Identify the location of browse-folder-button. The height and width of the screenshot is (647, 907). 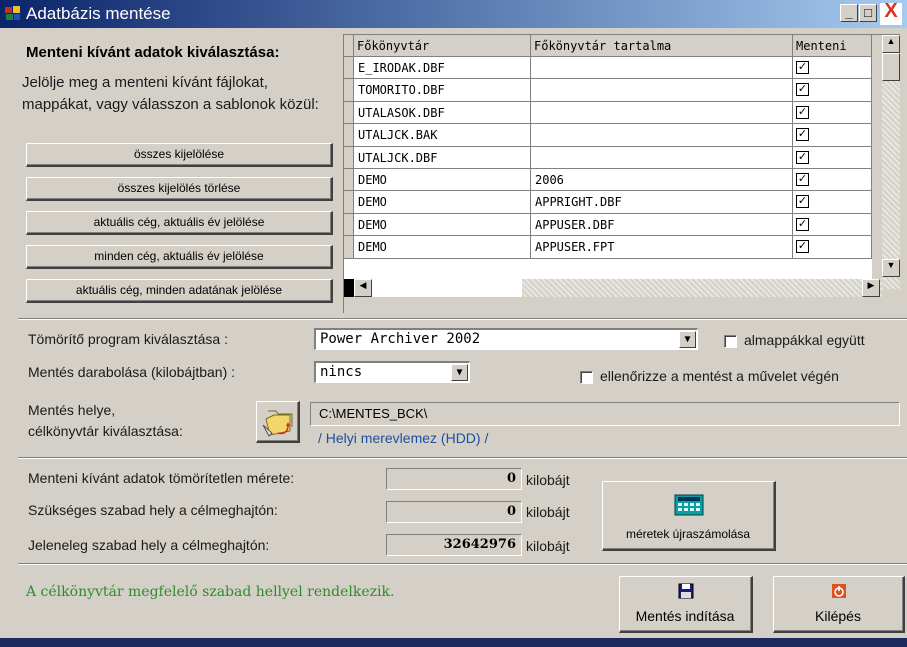
(278, 422).